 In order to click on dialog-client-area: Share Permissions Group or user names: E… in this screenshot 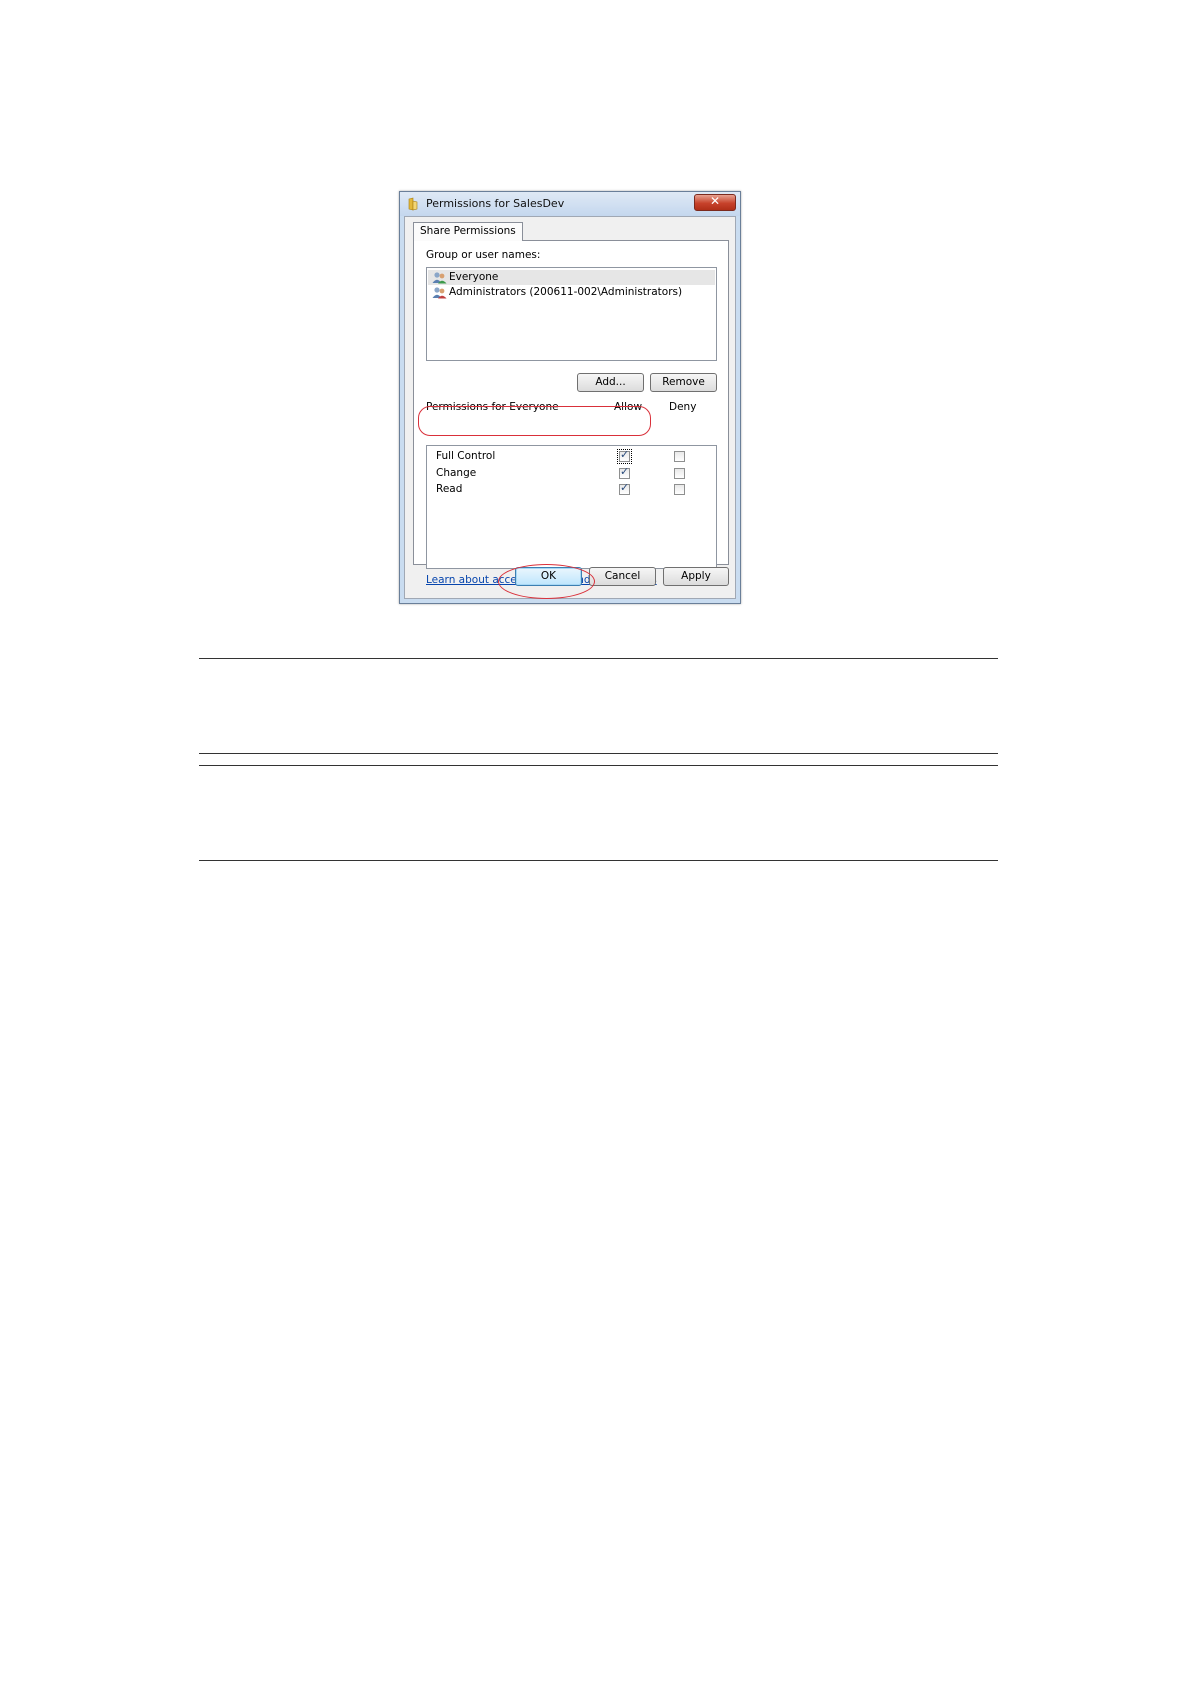, I will do `click(570, 407)`.